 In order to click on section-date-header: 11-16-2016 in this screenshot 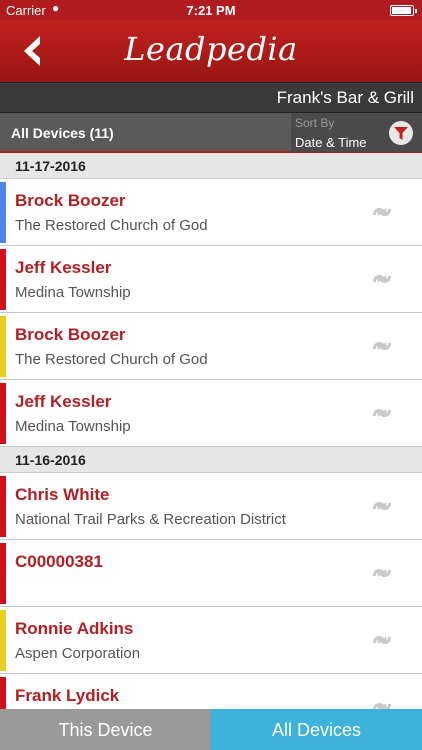, I will do `click(211, 460)`.